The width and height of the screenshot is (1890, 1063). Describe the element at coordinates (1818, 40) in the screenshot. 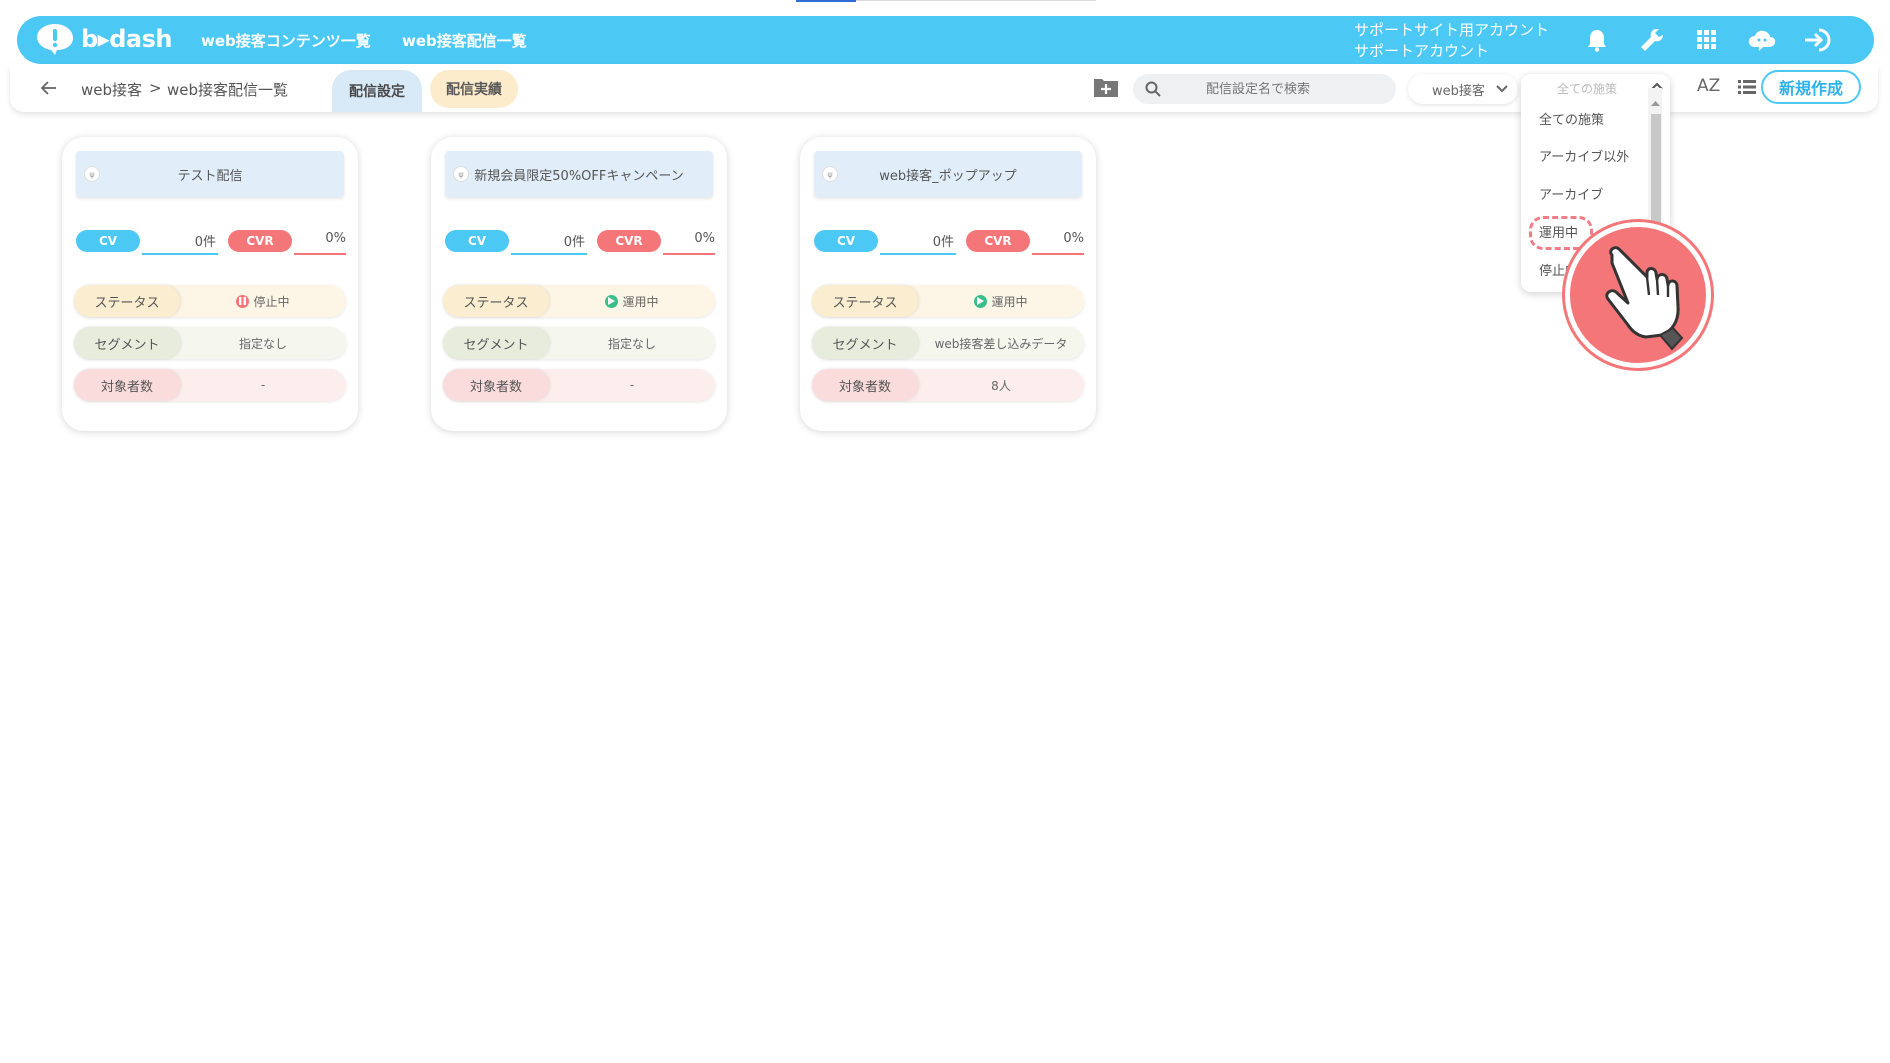

I see `logout-icon` at that location.